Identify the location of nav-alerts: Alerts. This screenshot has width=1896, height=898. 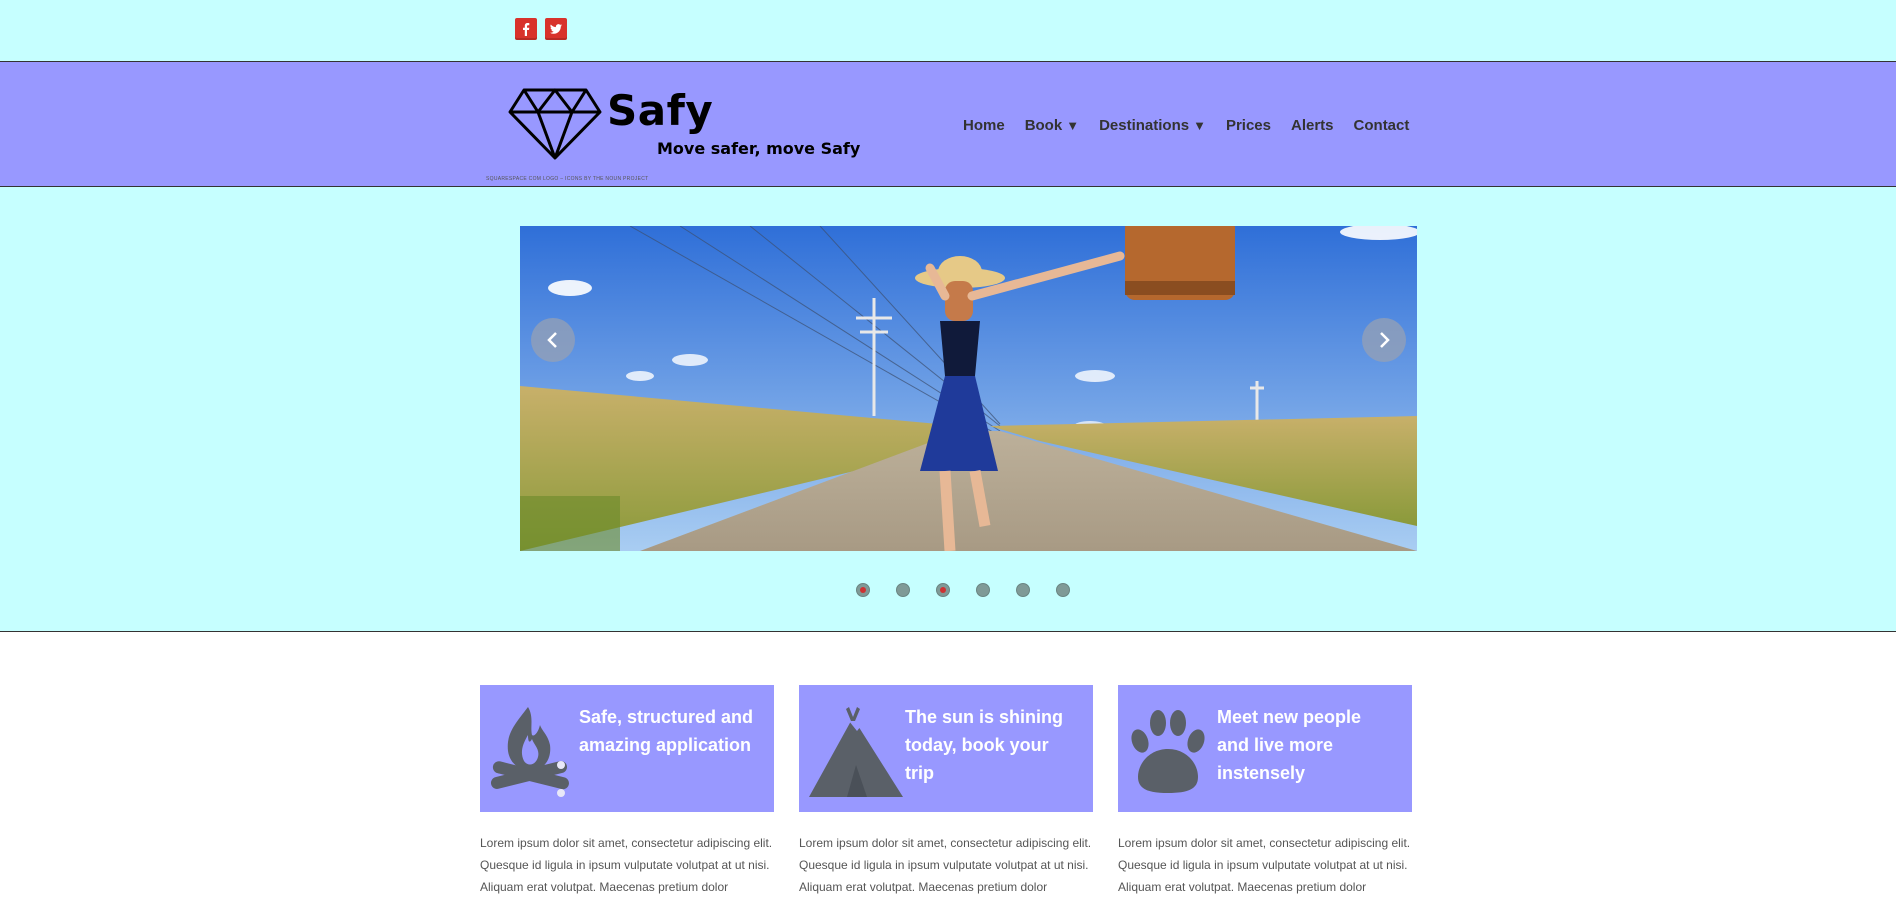
(1312, 125).